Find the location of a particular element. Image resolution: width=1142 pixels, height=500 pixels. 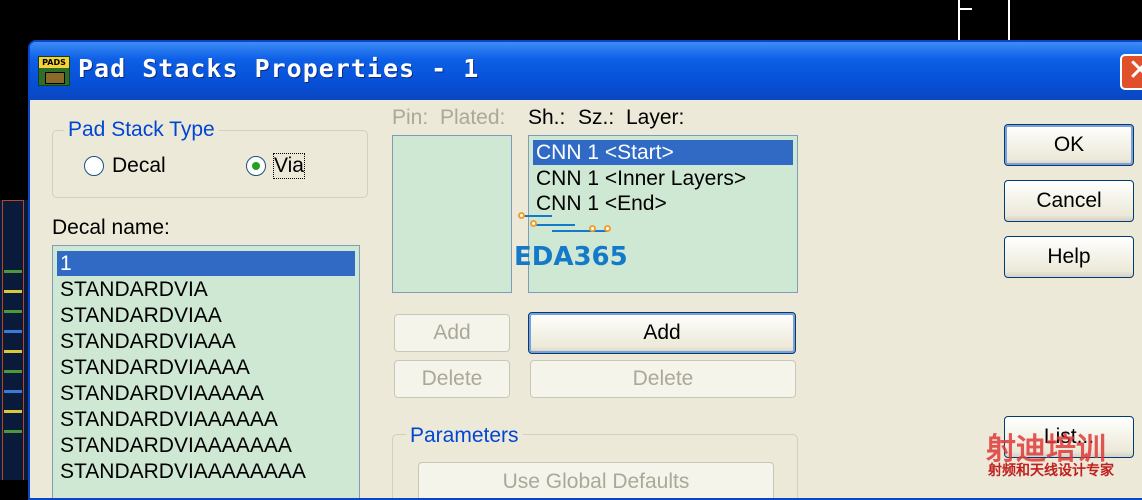

shape-delete-button: Delete is located at coordinates (663, 379).